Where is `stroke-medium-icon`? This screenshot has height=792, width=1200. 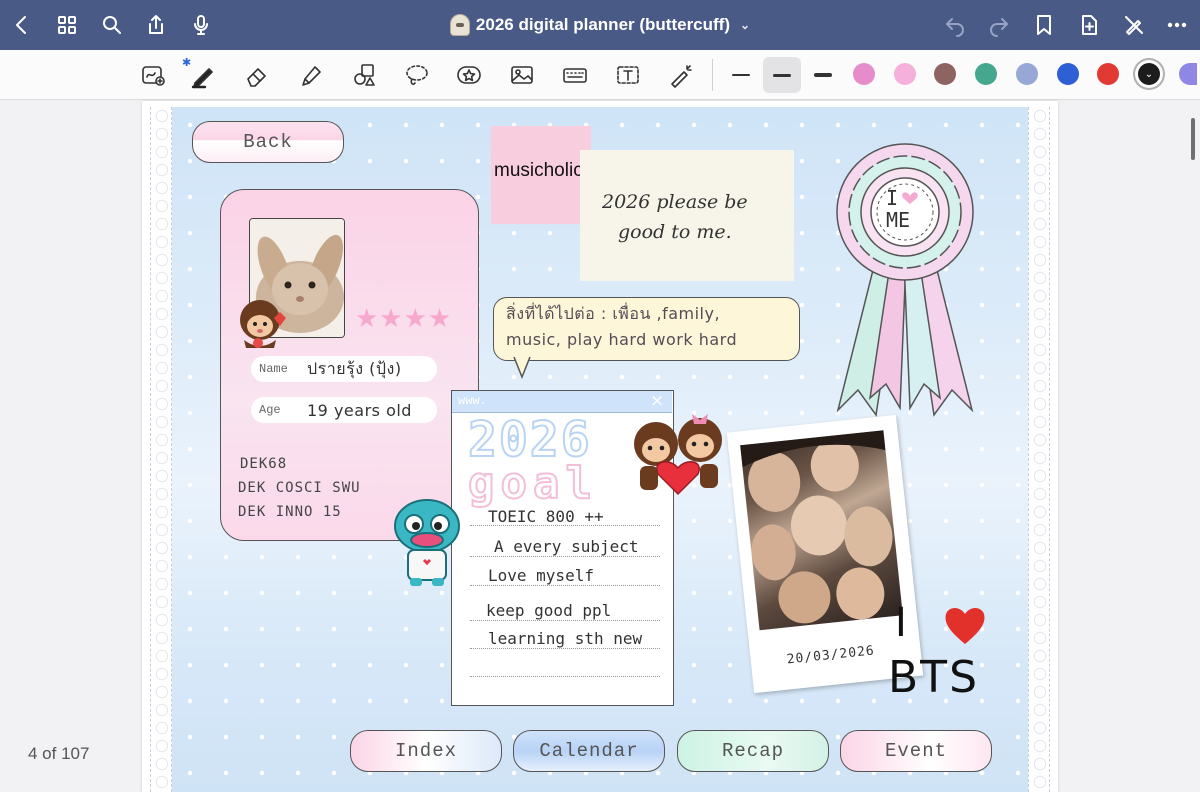 stroke-medium-icon is located at coordinates (782, 75).